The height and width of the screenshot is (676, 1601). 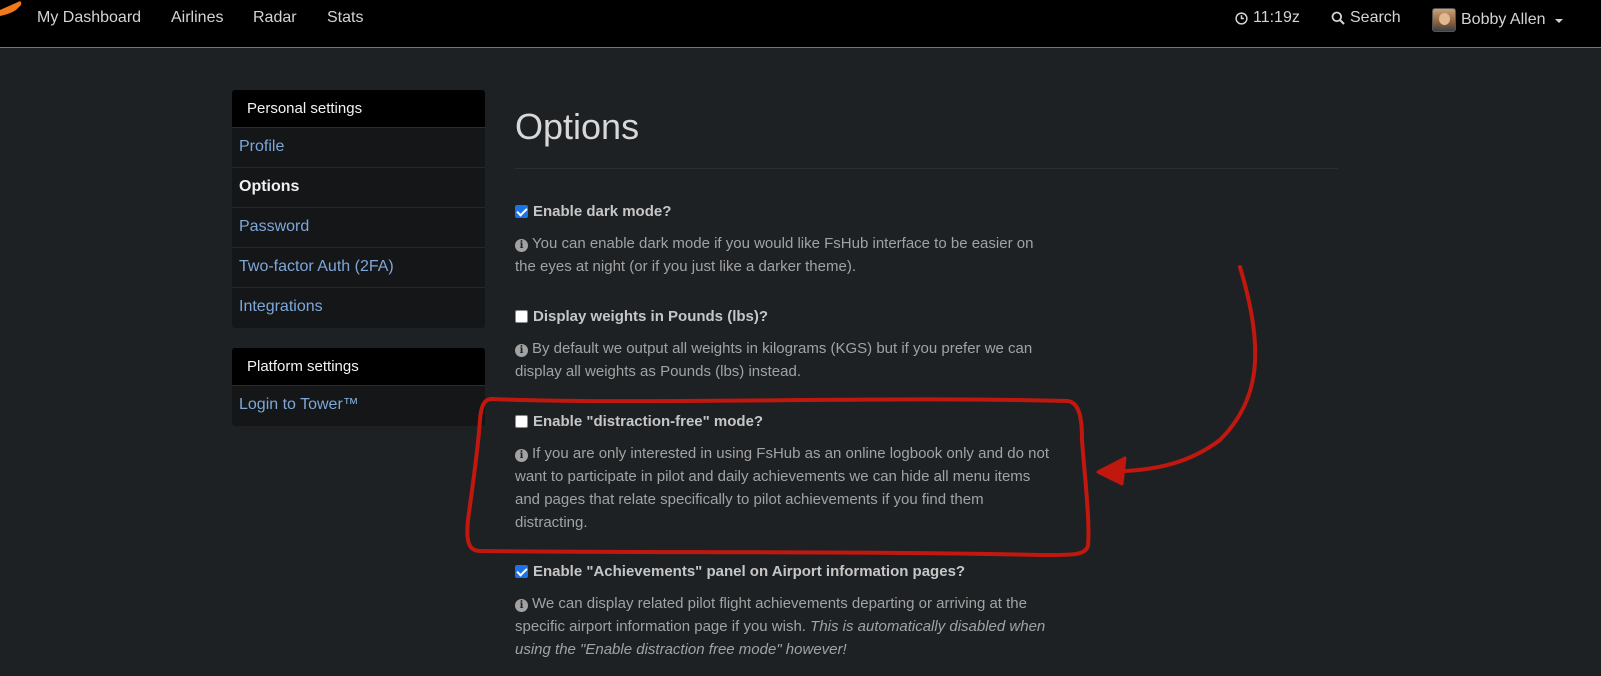 What do you see at coordinates (358, 367) in the screenshot?
I see `platform-settings-heading: Platform settings` at bounding box center [358, 367].